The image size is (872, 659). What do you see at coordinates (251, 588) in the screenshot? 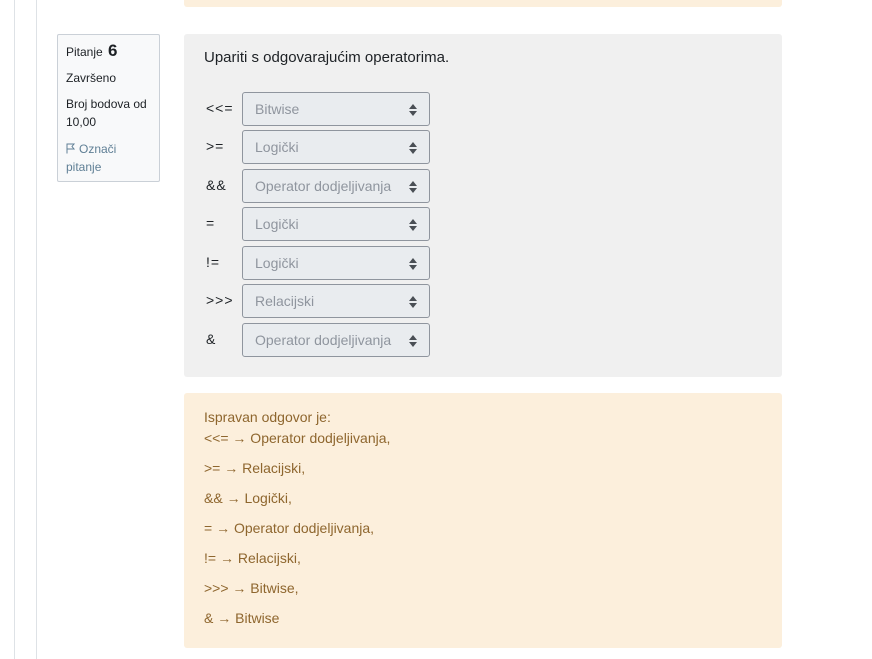
I see `feedback-line: >>> → Bitwise,` at bounding box center [251, 588].